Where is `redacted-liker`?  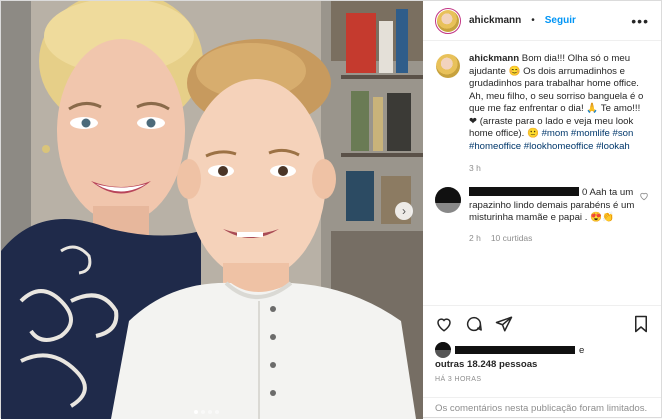
redacted-liker is located at coordinates (515, 350).